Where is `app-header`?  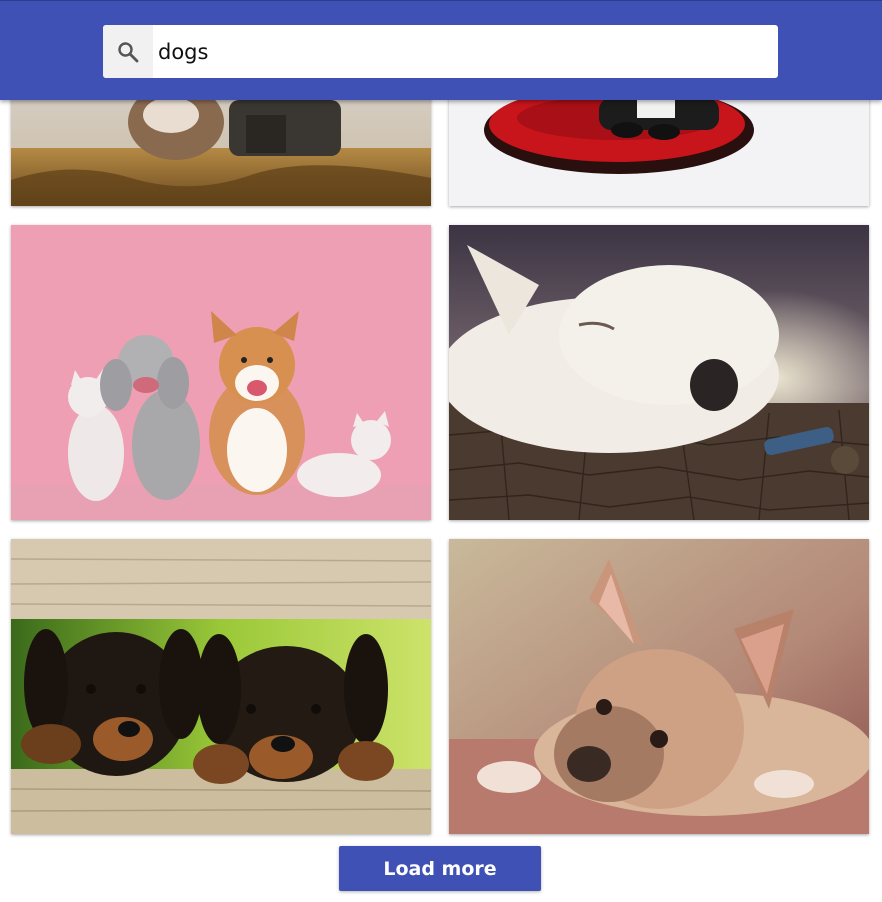 app-header is located at coordinates (441, 50).